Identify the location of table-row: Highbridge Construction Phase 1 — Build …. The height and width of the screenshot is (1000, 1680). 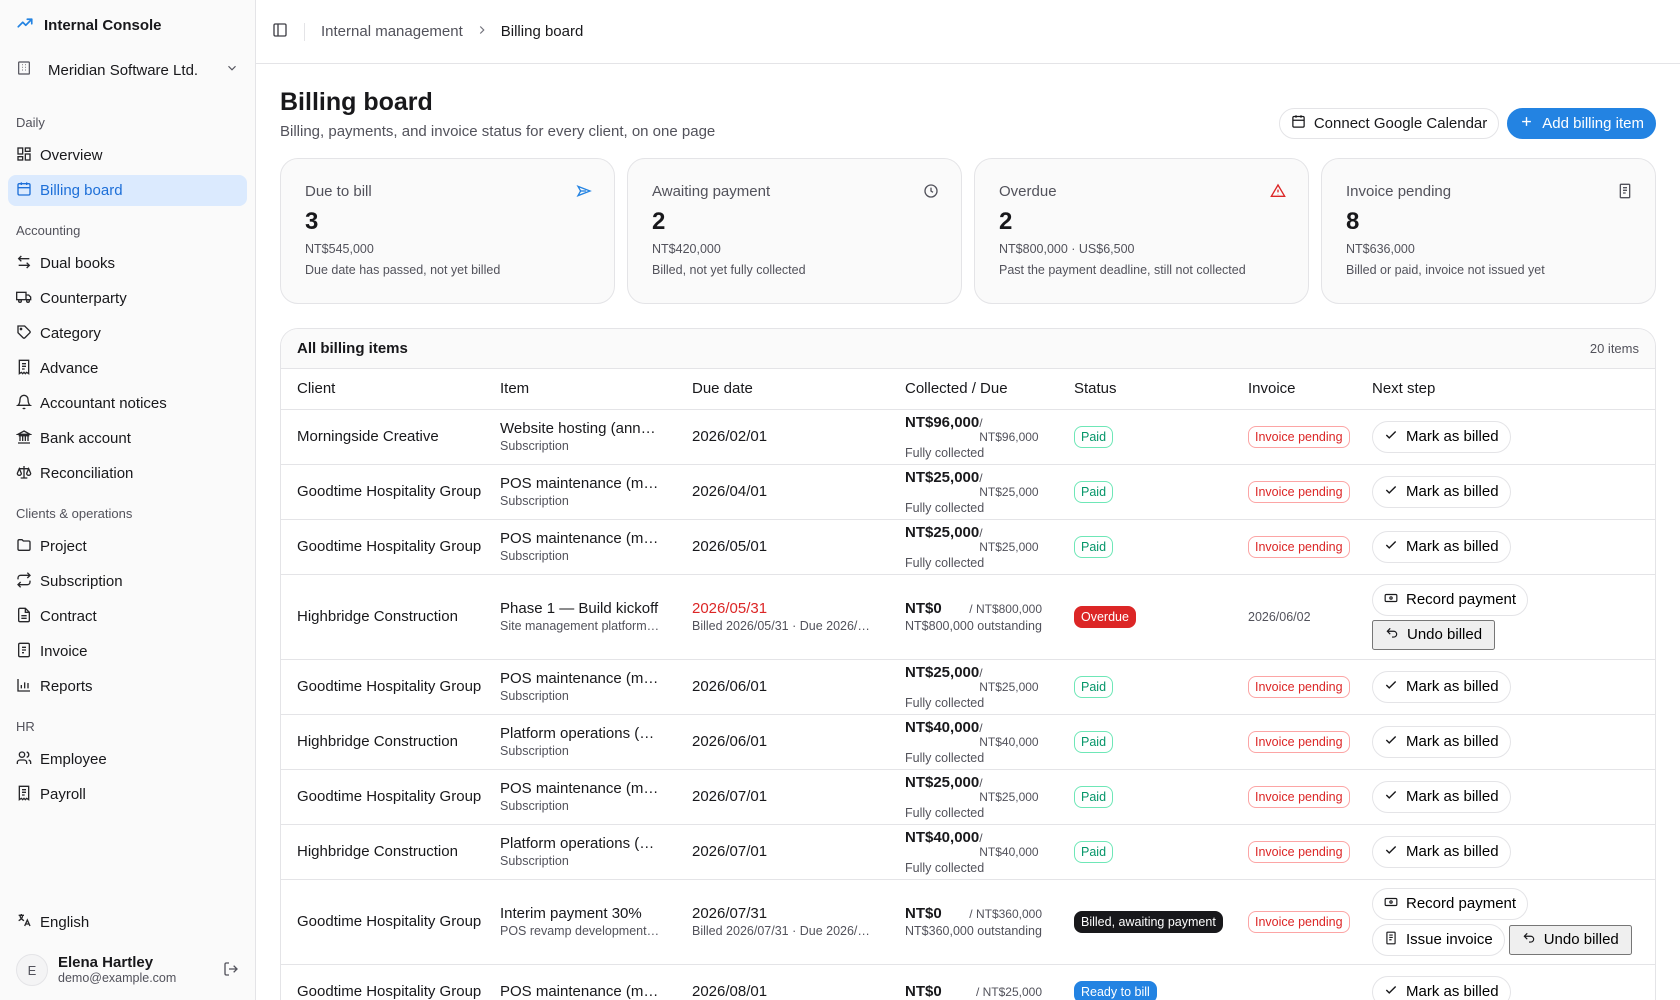
(968, 617).